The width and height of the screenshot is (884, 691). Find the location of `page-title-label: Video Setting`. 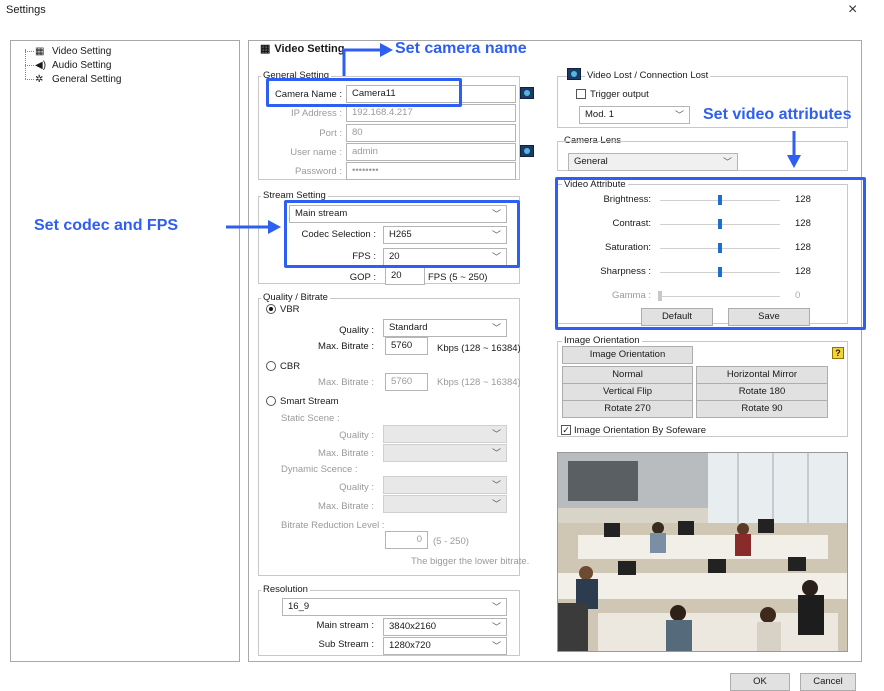

page-title-label: Video Setting is located at coordinates (309, 48).